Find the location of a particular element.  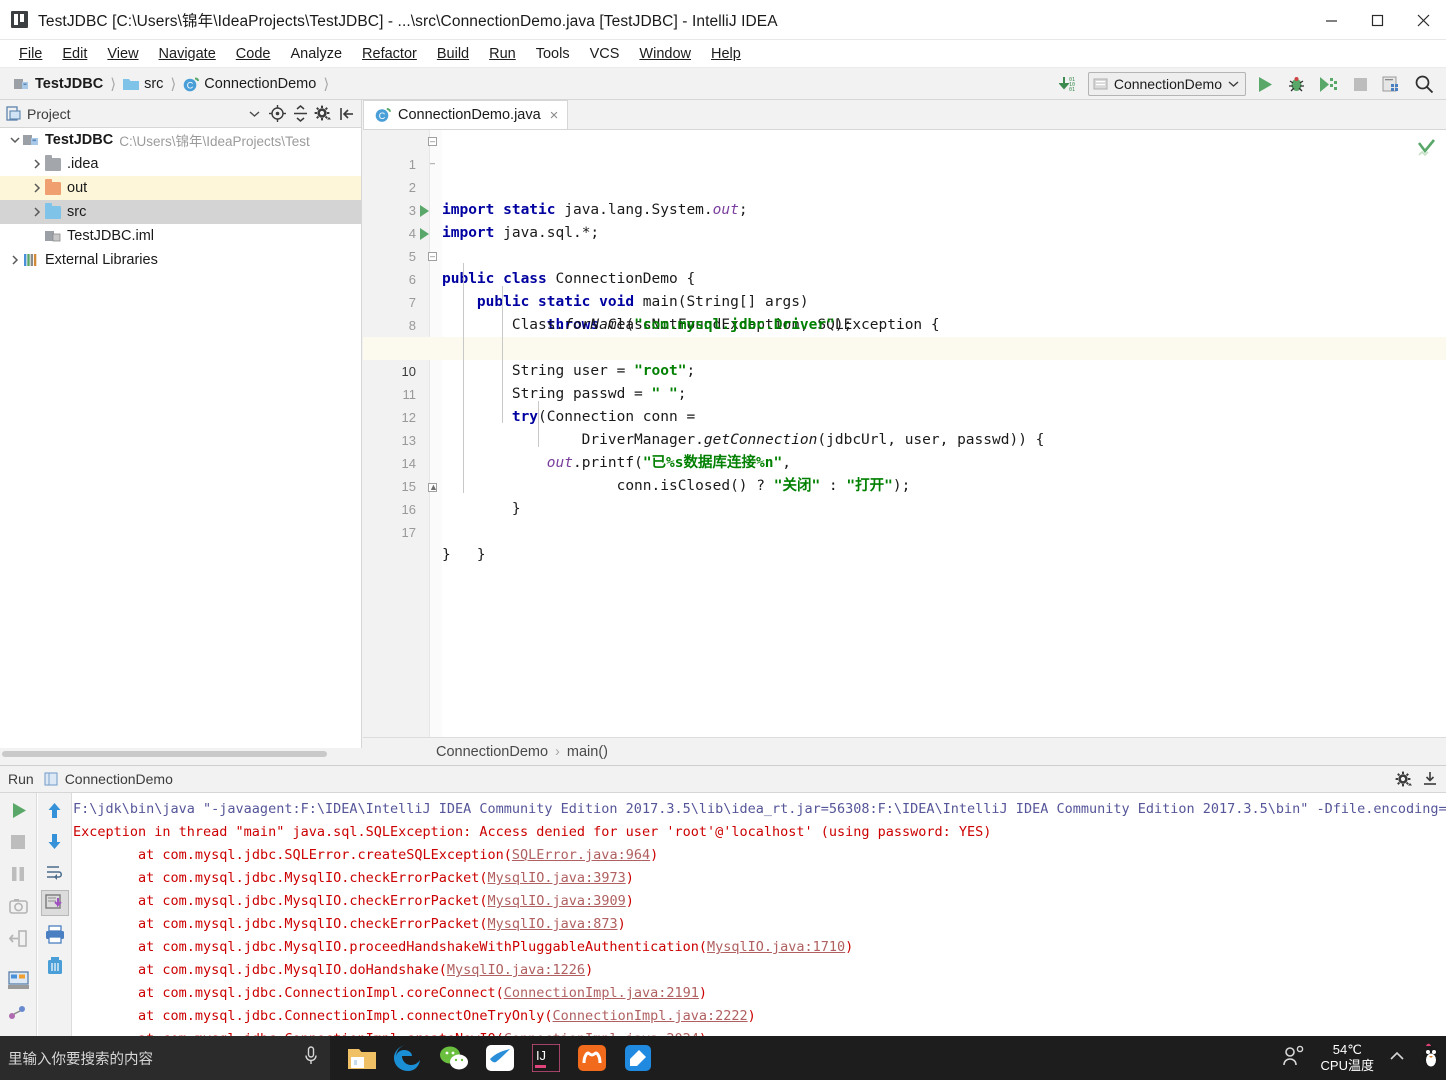

taskbar-search-box: 里输入你要搜索的内容 is located at coordinates (165, 1058).